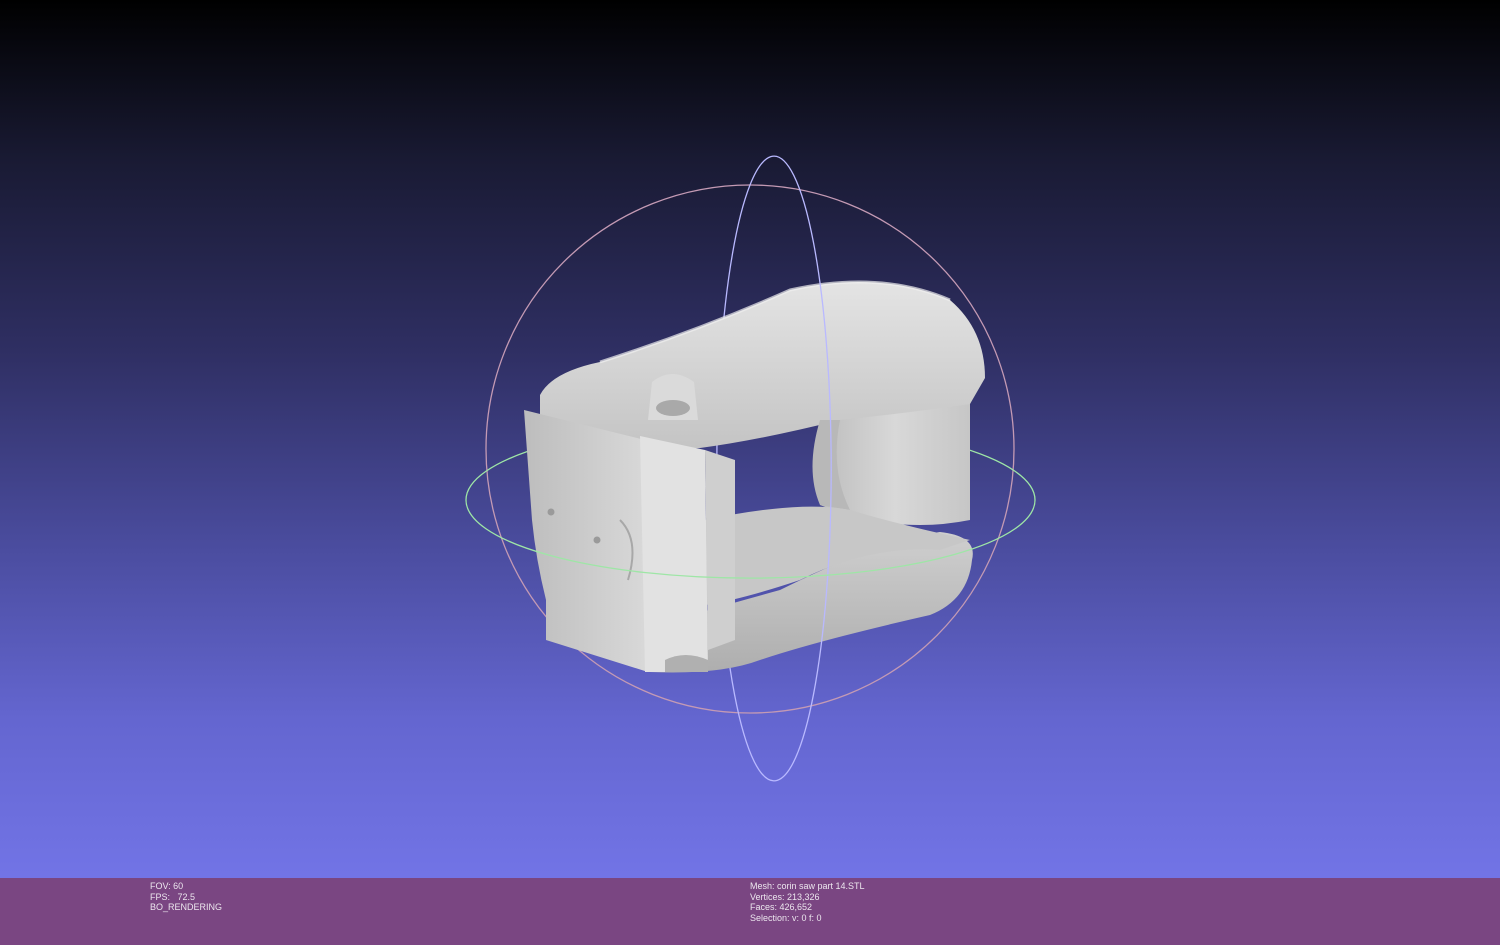 Image resolution: width=1500 pixels, height=945 pixels. I want to click on rendering-mode: BO_RENDERING, so click(186, 907).